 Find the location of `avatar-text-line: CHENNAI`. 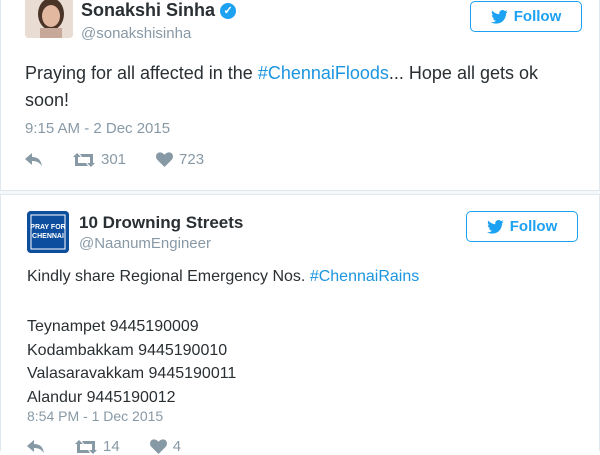

avatar-text-line: CHENNAI is located at coordinates (48, 236).